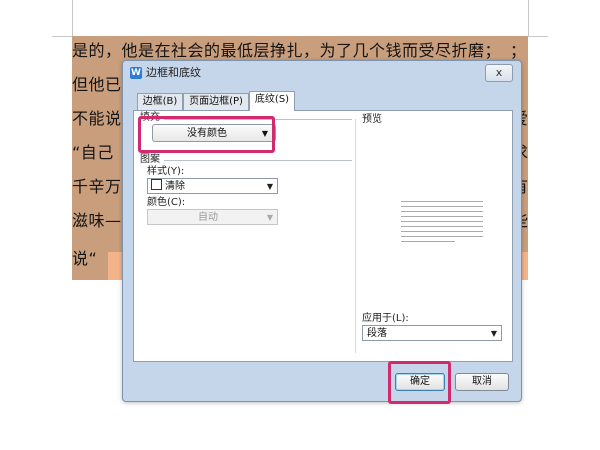 The image size is (600, 450). I want to click on margin-guide-top-right-horizontal, so click(538, 36).